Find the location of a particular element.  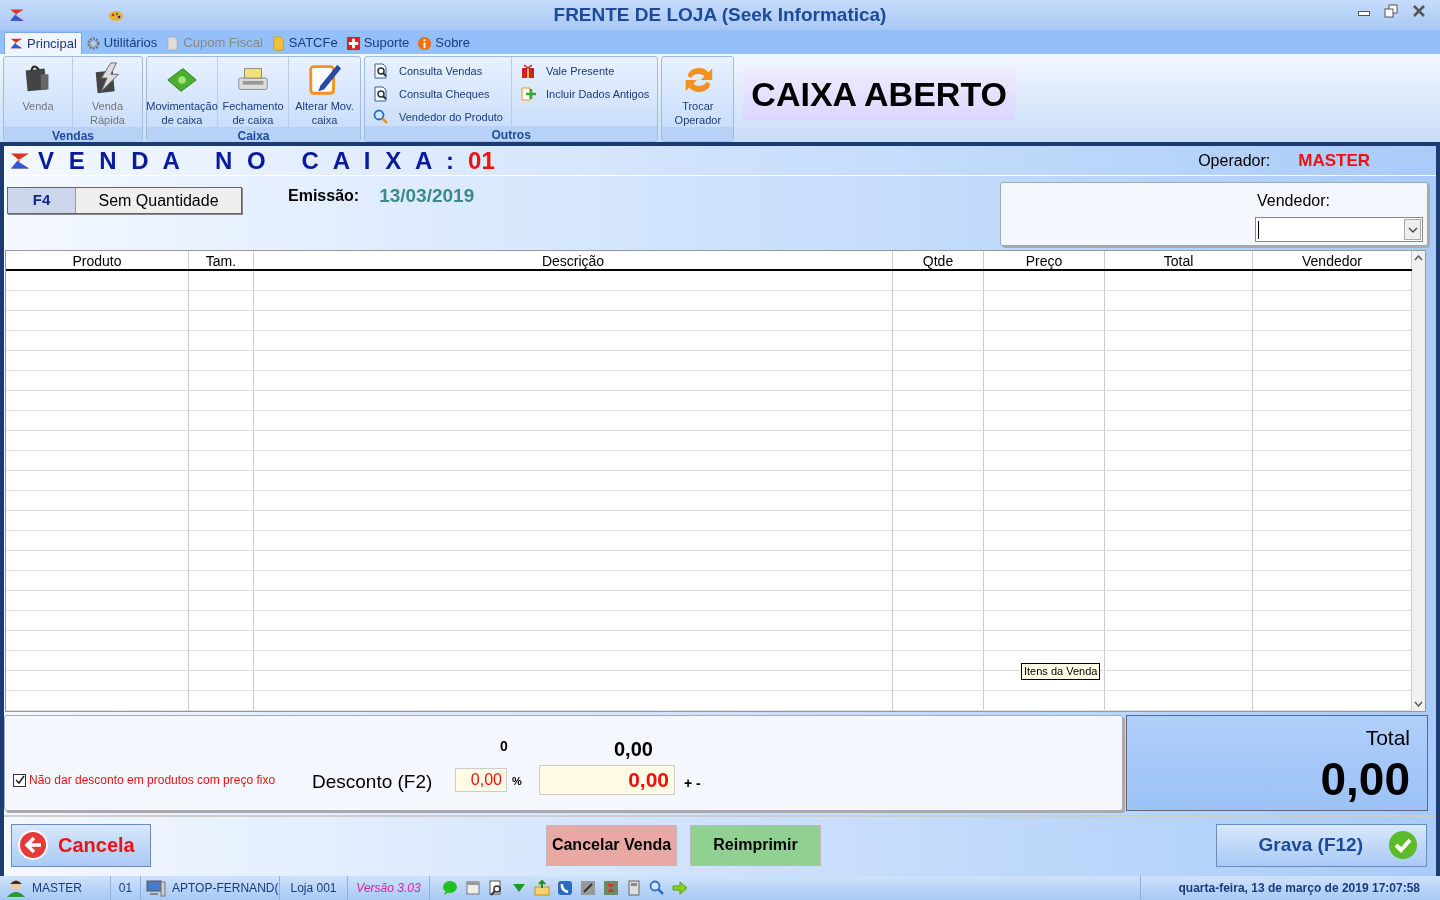

discount-label: Desconto (F2) is located at coordinates (372, 782).